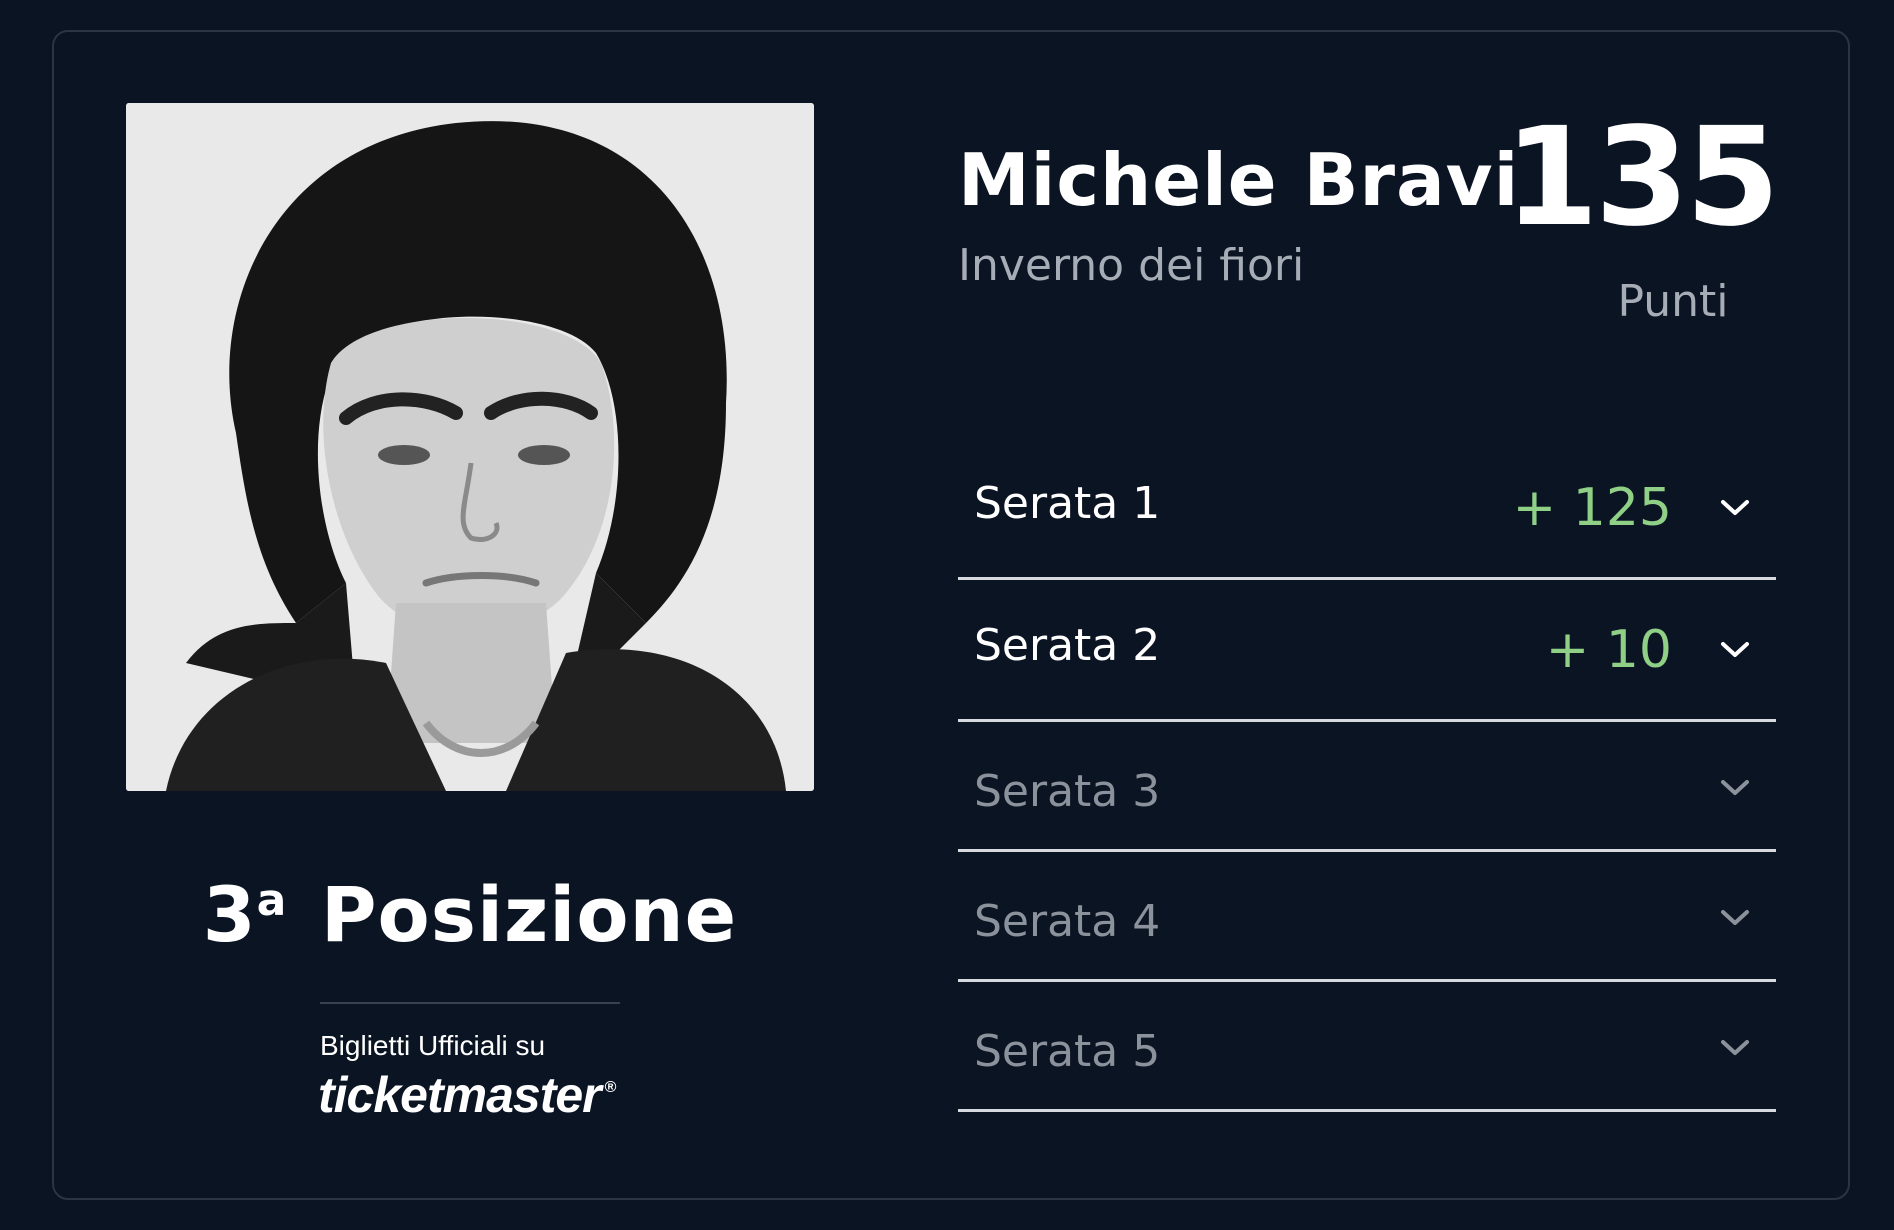  Describe the element at coordinates (1367, 1047) in the screenshot. I see `round-item-5: Serata 5` at that location.